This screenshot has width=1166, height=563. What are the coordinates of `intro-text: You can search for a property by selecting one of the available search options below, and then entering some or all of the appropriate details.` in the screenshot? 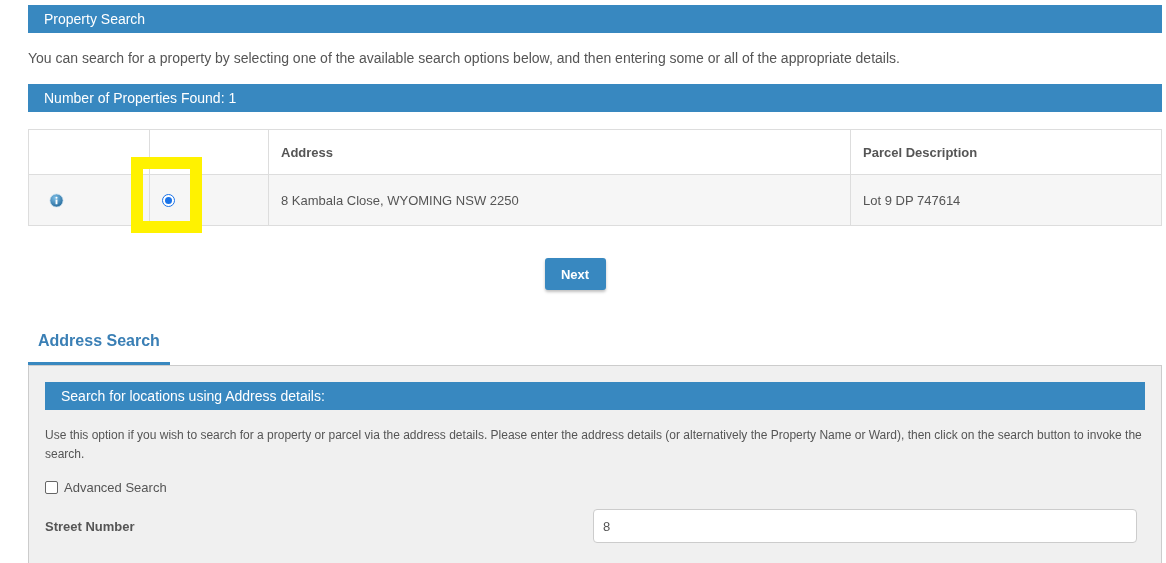 It's located at (464, 58).